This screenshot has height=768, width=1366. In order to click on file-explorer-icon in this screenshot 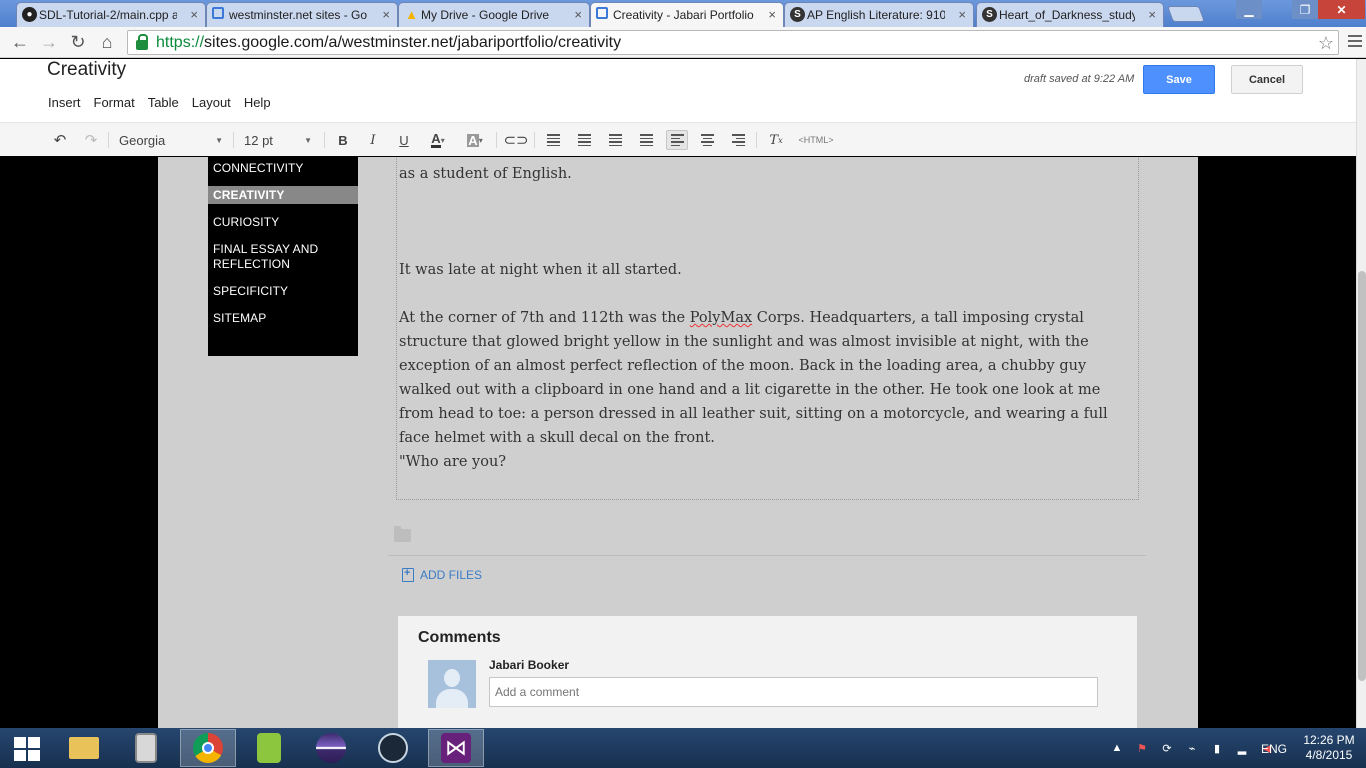, I will do `click(84, 748)`.